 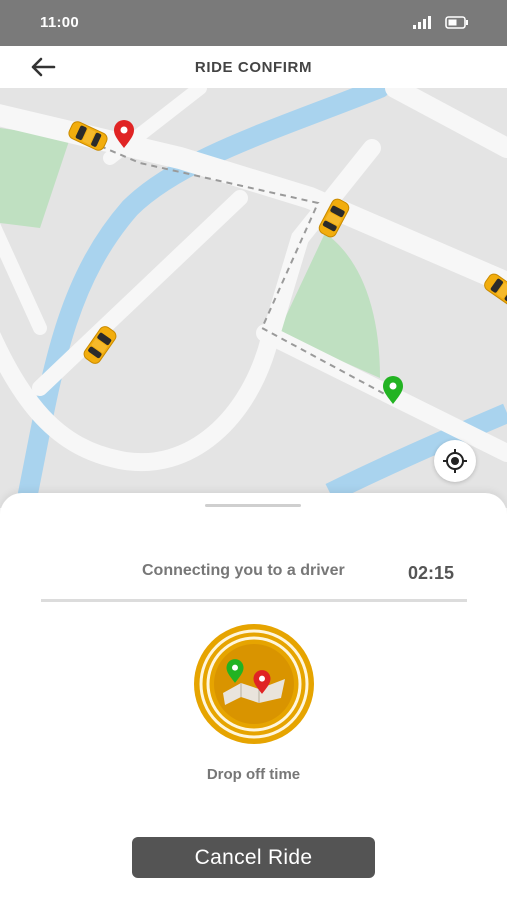 I want to click on drop-off-map-icon, so click(x=254, y=684).